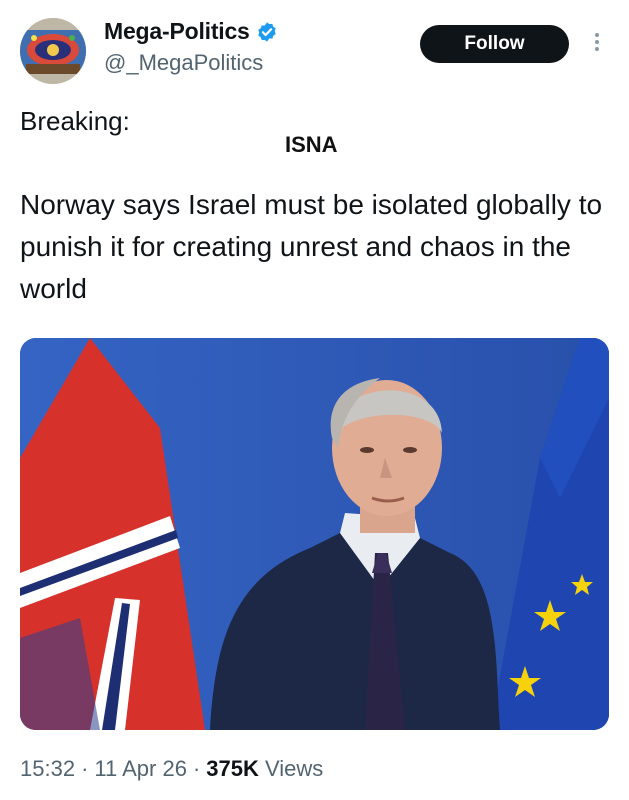  Describe the element at coordinates (266, 31) in the screenshot. I see `verified-badge-icon` at that location.